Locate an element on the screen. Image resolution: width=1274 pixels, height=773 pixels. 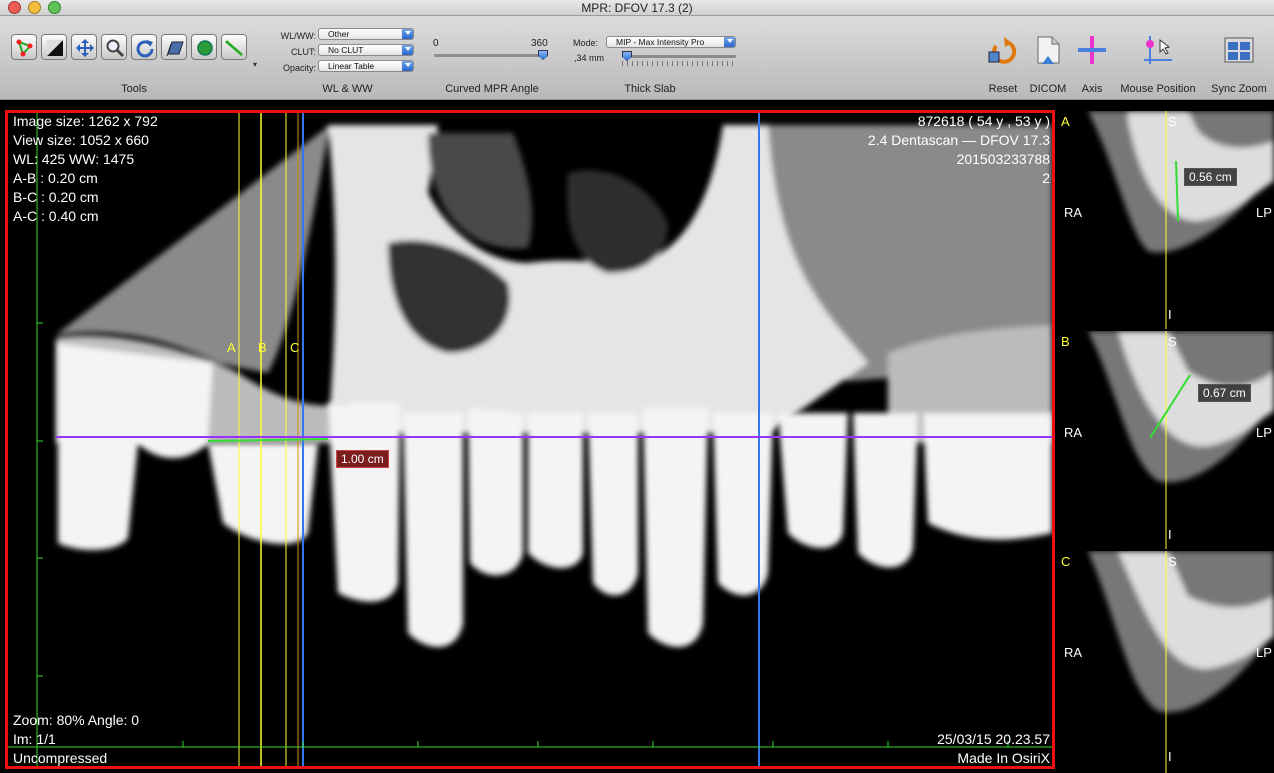
zoom-tool-button is located at coordinates (114, 47).